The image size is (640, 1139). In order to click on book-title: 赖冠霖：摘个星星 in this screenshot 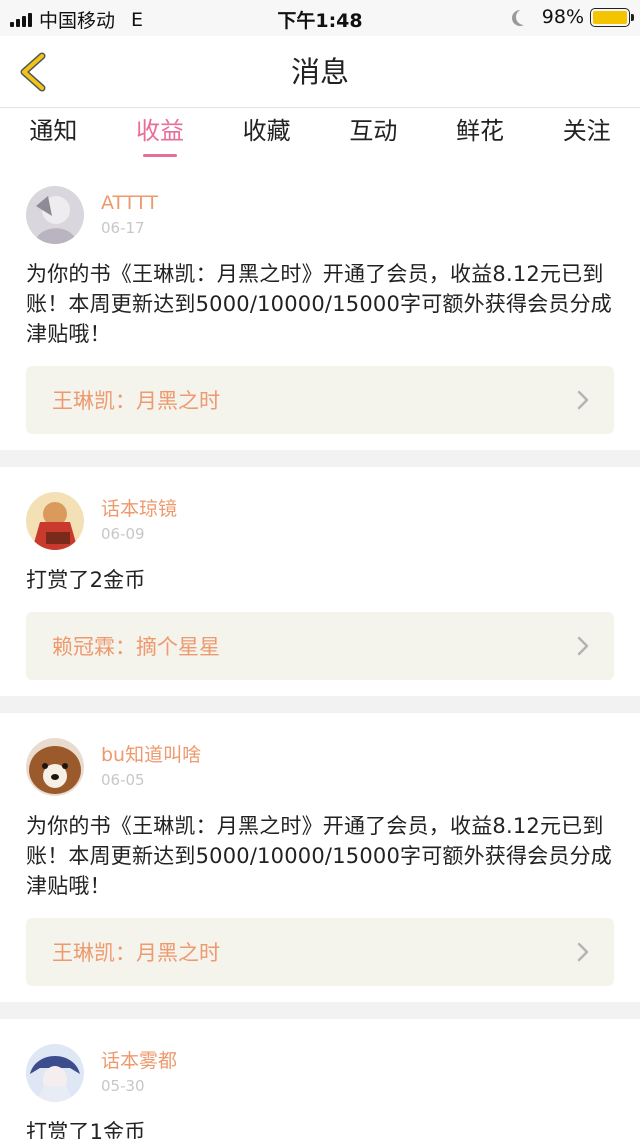, I will do `click(136, 647)`.